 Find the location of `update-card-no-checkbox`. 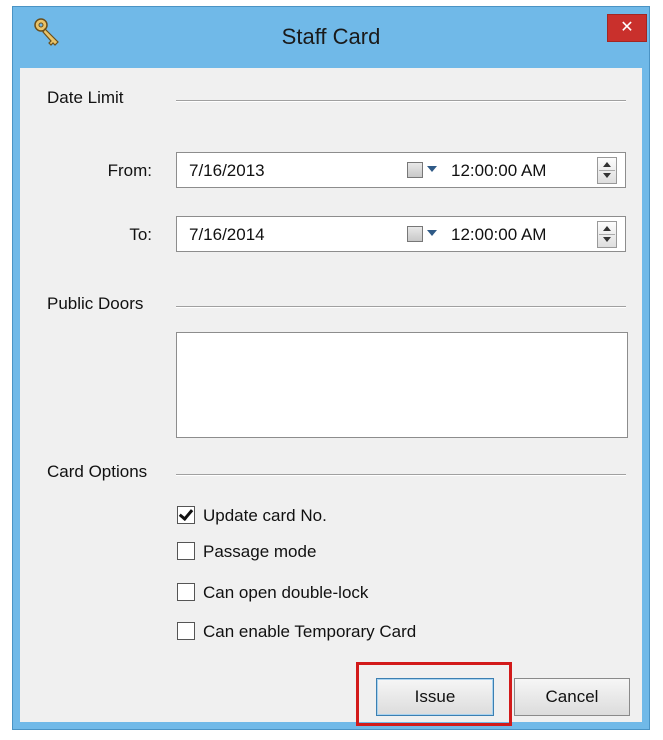

update-card-no-checkbox is located at coordinates (186, 514).